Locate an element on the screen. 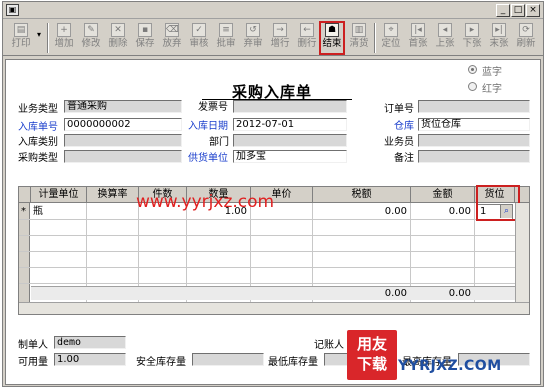  warehouse-field: 货位仓库 is located at coordinates (474, 124).